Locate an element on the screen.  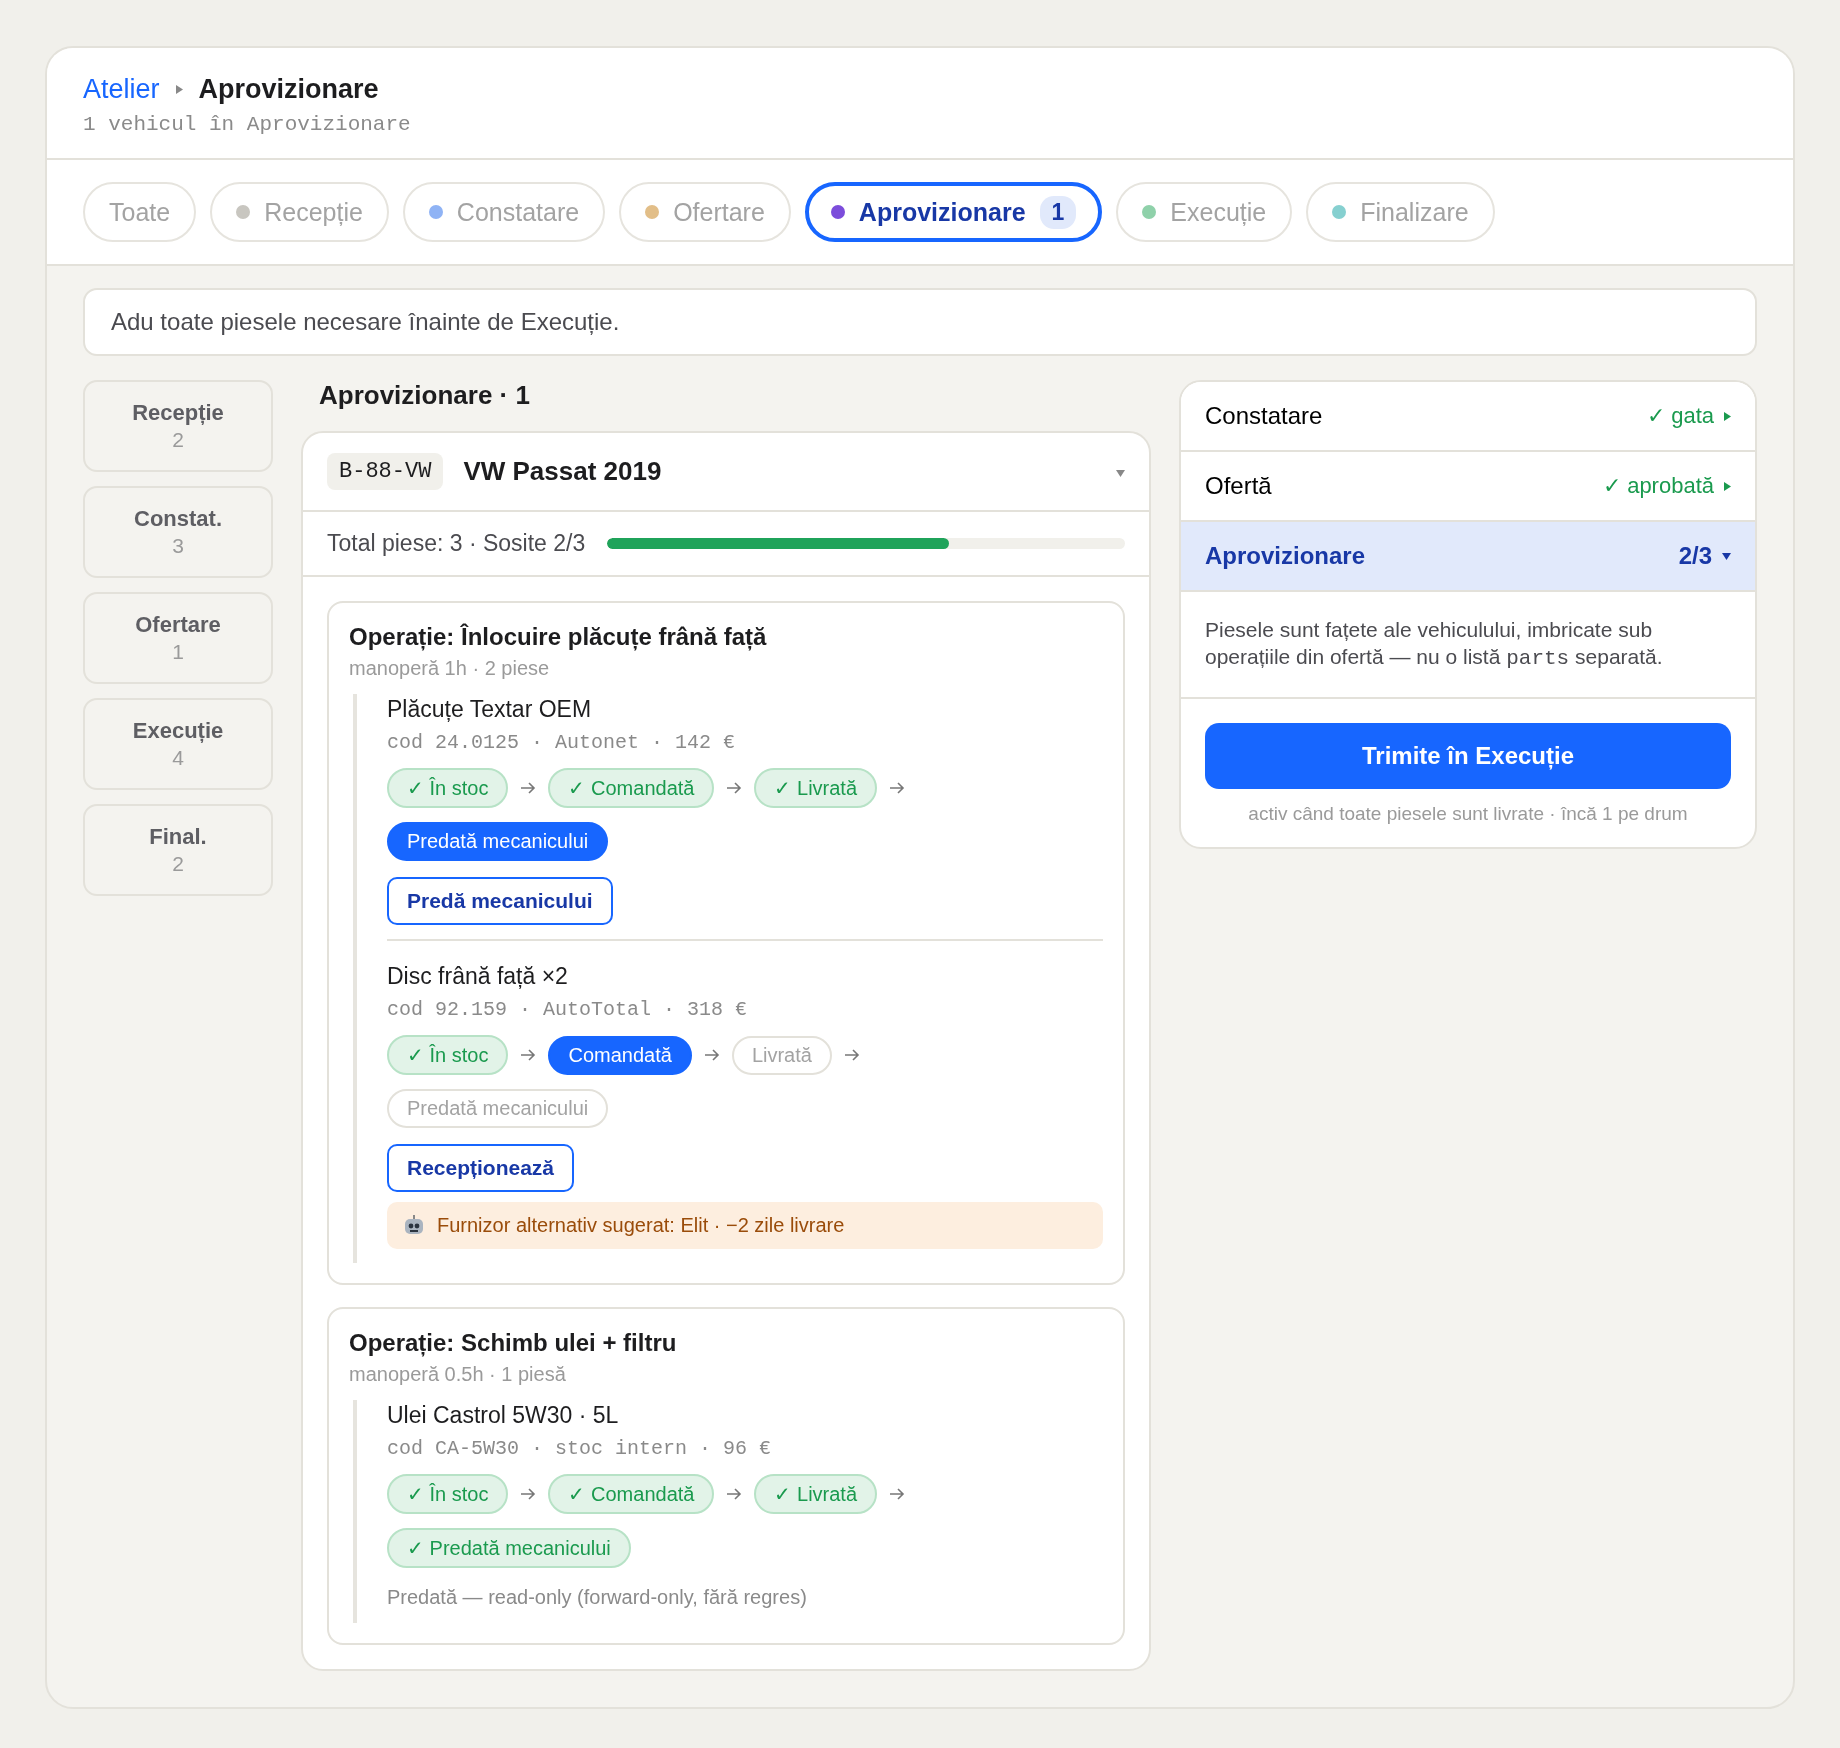
part-name: Plăcuțe Textar OEM is located at coordinates (490, 709).